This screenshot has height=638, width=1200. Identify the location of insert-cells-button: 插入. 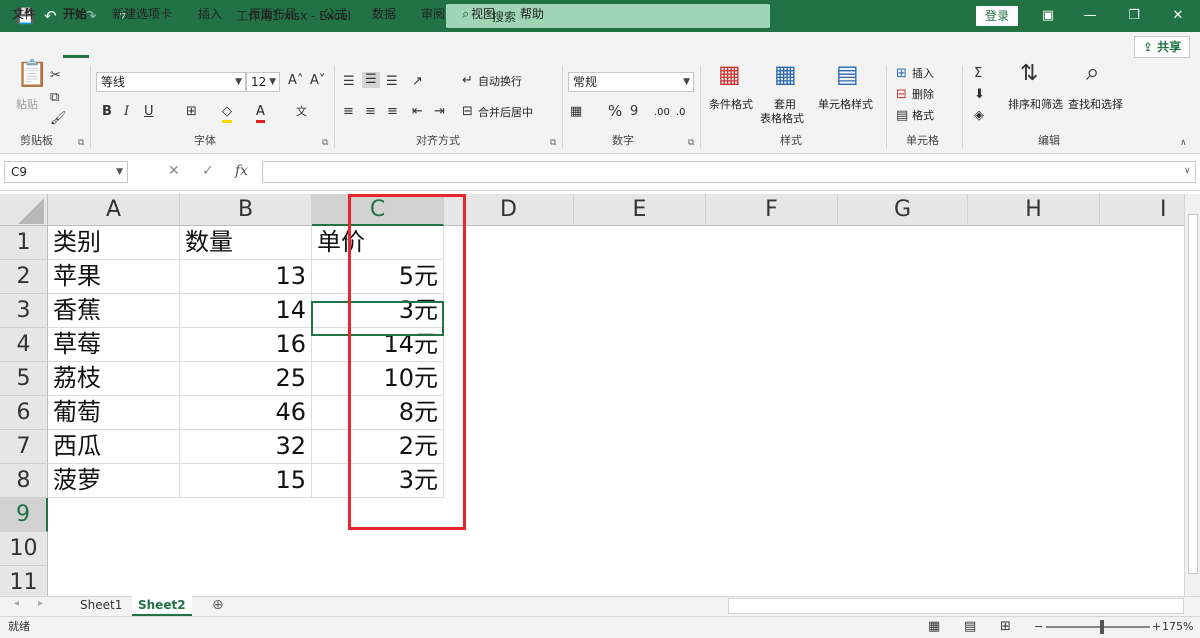
(923, 74).